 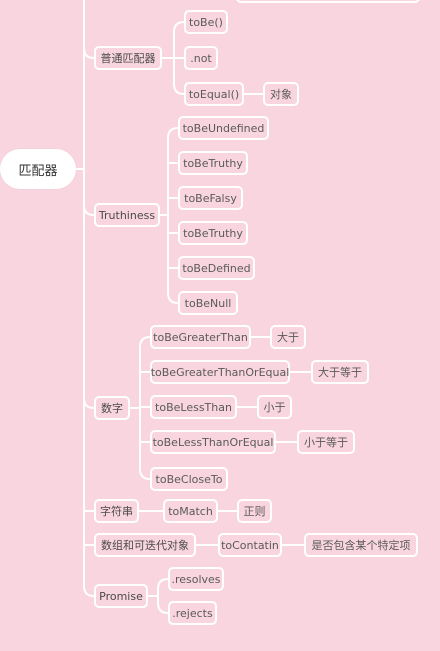 What do you see at coordinates (127, 215) in the screenshot?
I see `group-truthiness: Truthiness` at bounding box center [127, 215].